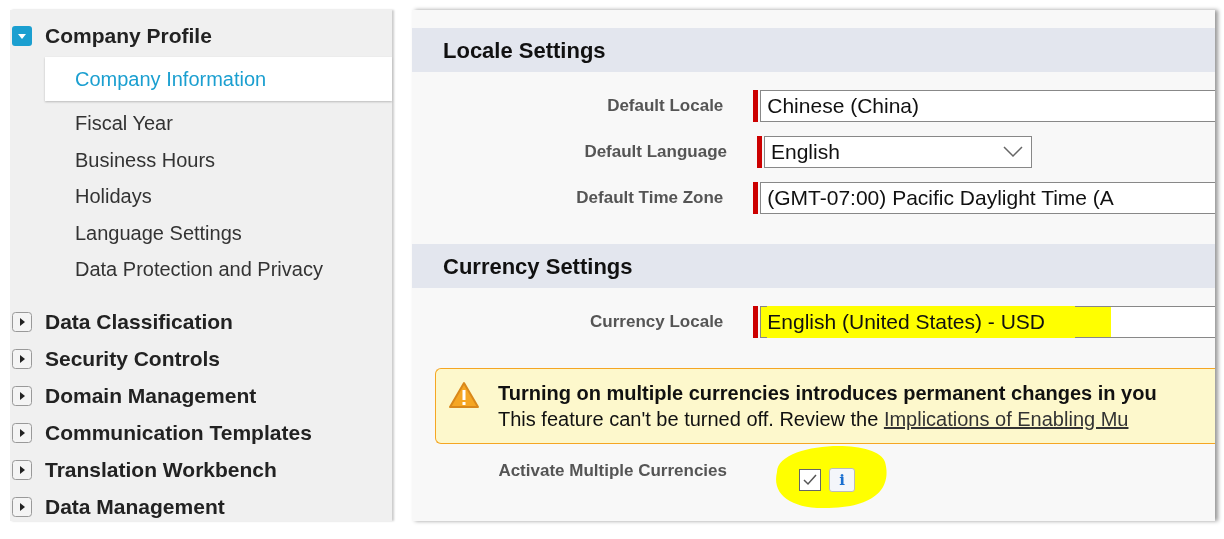 This screenshot has height=539, width=1224. I want to click on check-icon, so click(810, 480).